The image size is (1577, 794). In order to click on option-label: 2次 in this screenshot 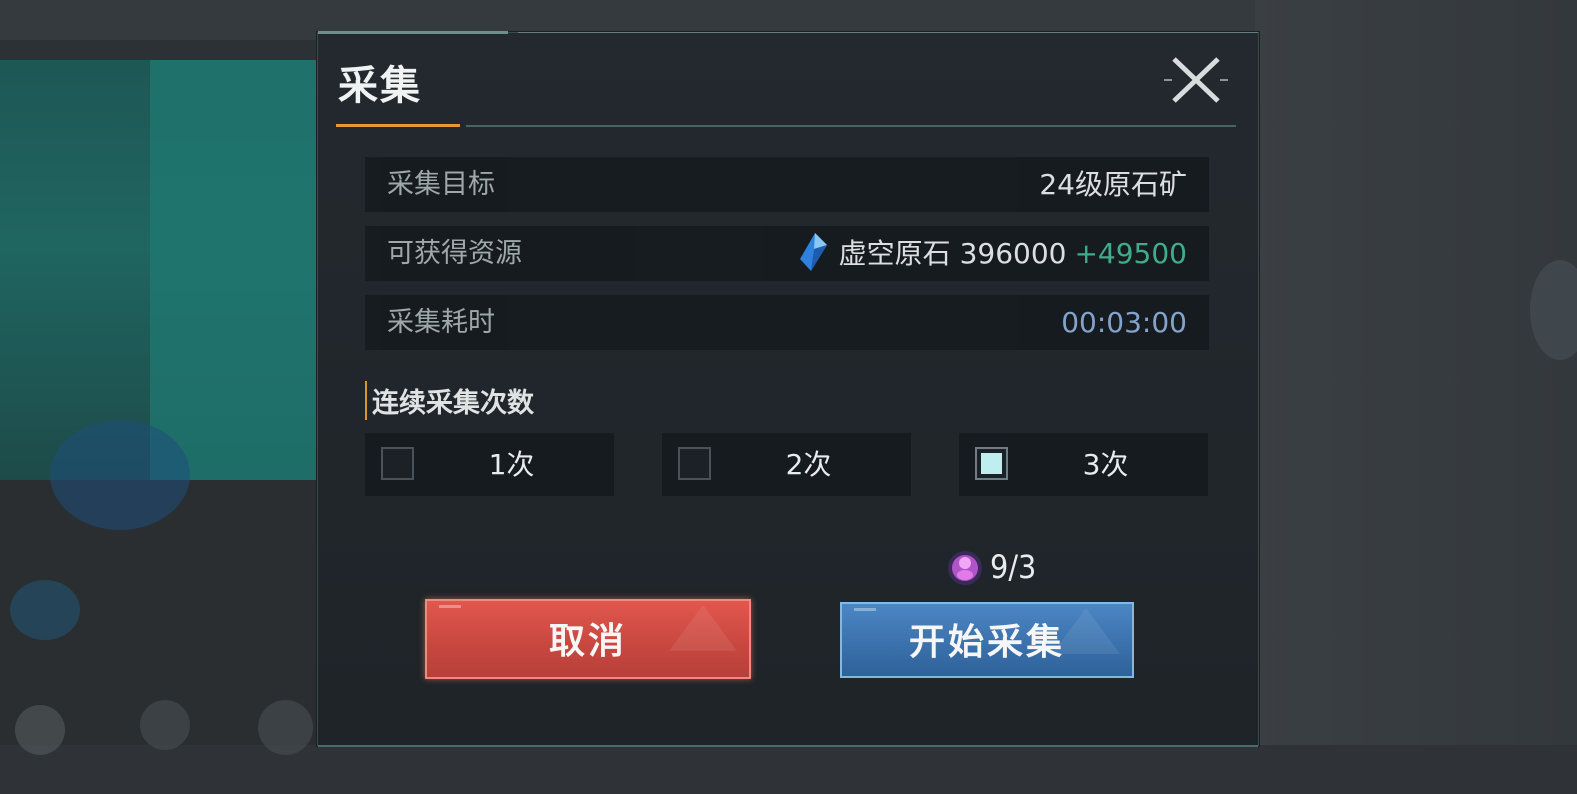, I will do `click(808, 464)`.